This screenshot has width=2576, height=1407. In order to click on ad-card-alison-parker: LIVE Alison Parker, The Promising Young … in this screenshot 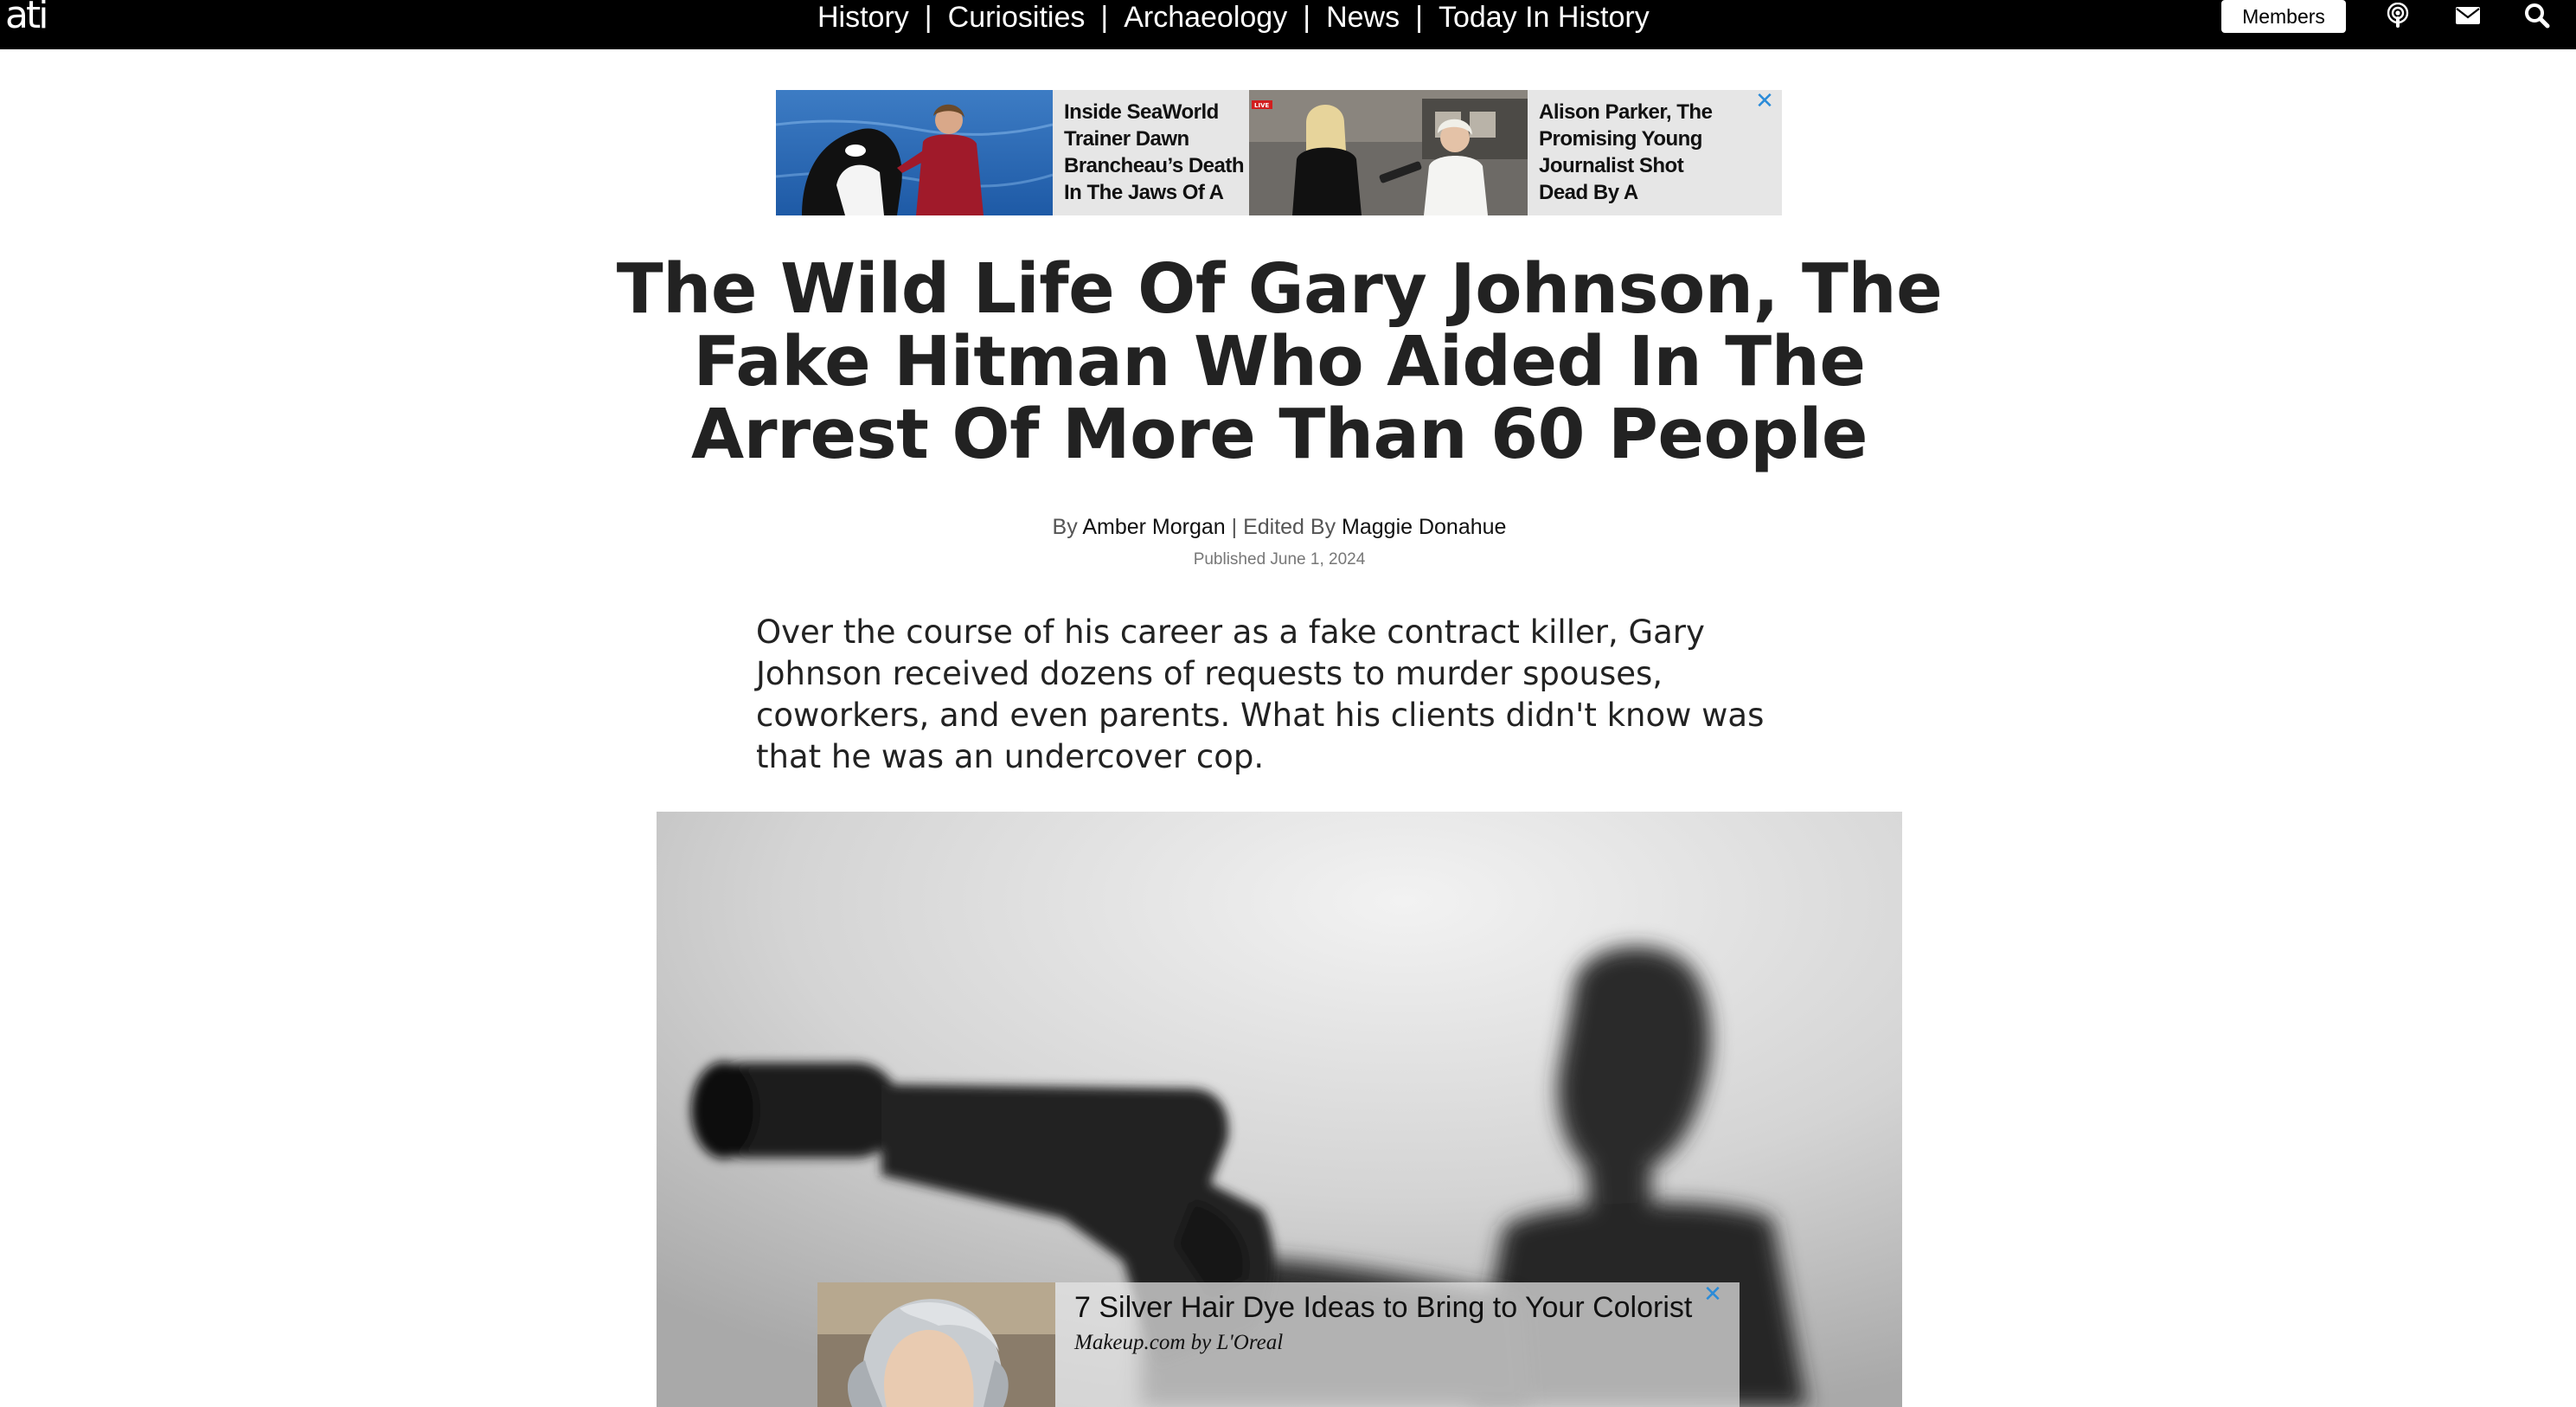, I will do `click(1515, 152)`.